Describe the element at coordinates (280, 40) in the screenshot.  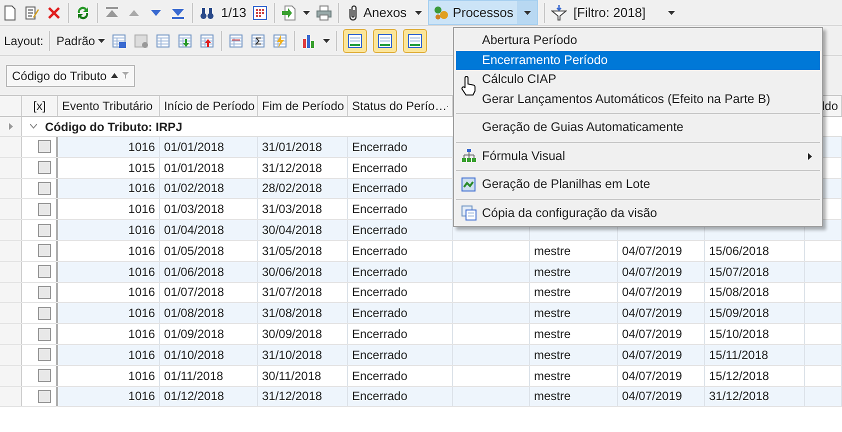
I see `lightning-grid-icon` at that location.